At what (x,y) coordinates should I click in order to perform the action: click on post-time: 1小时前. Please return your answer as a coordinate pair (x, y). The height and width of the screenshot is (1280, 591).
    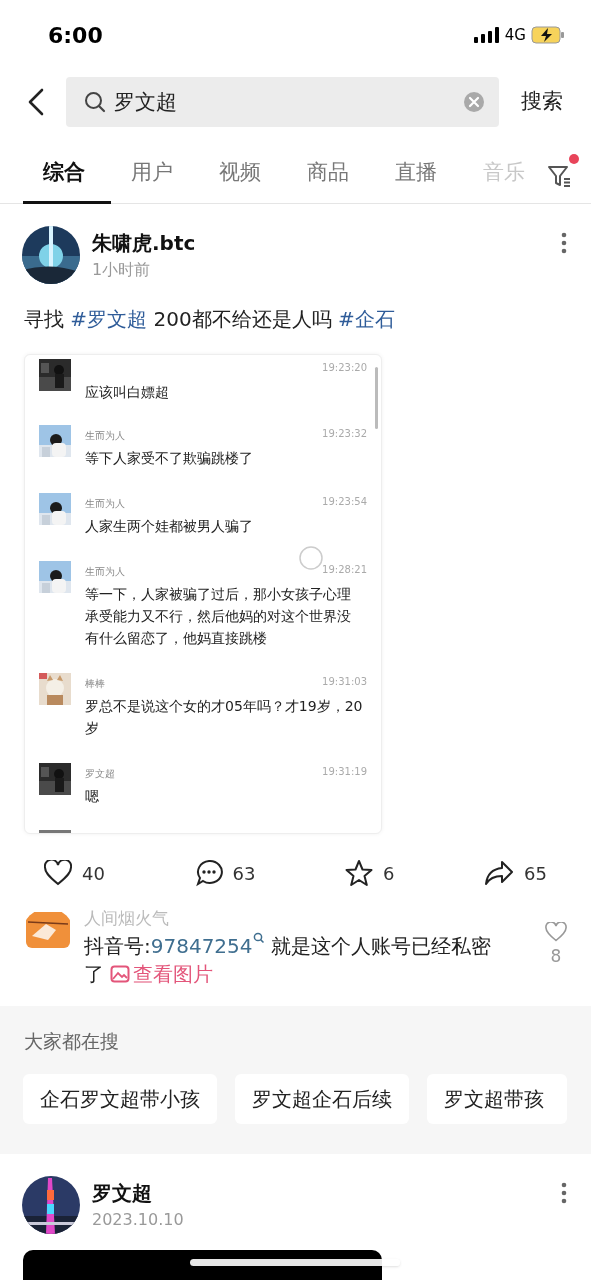
    Looking at the image, I should click on (122, 270).